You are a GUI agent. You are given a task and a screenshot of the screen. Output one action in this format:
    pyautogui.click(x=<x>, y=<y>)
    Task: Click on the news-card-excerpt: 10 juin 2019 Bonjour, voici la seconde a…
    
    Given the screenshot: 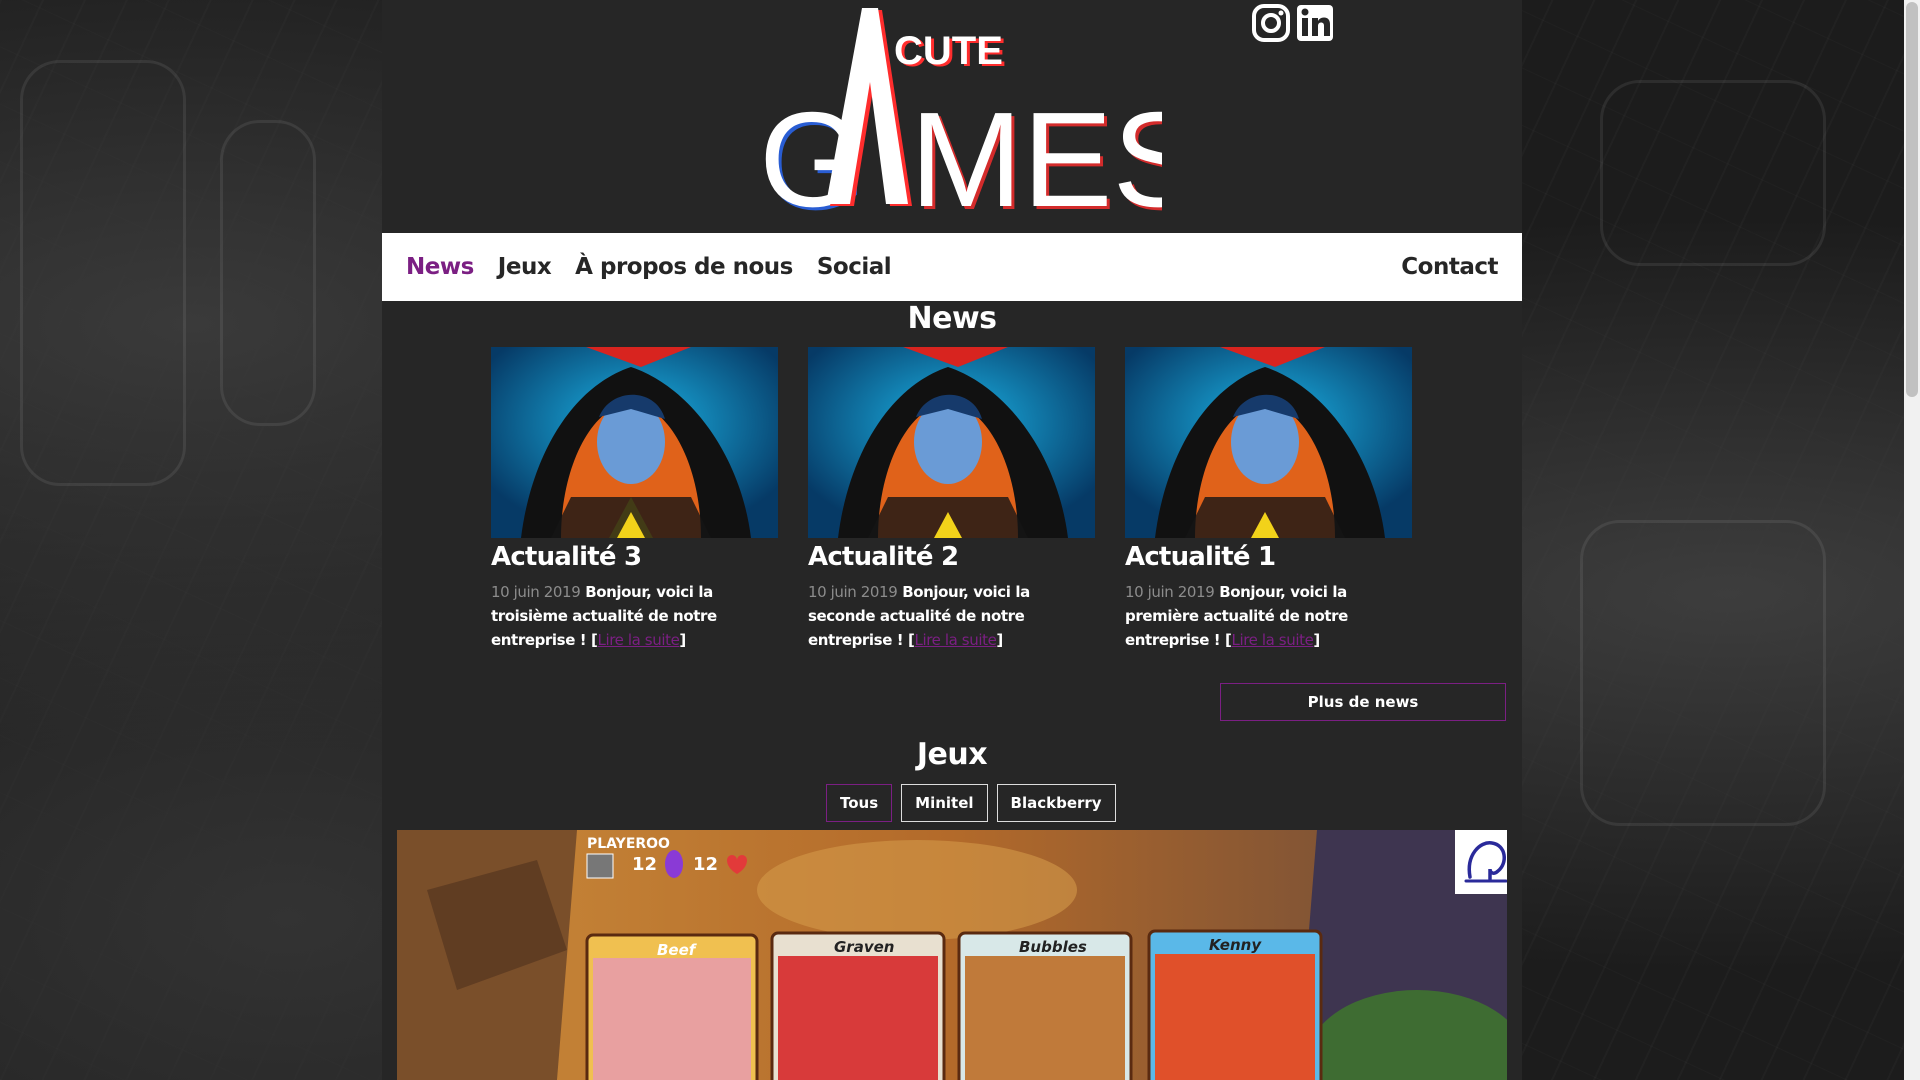 What is the action you would take?
    pyautogui.click(x=919, y=616)
    